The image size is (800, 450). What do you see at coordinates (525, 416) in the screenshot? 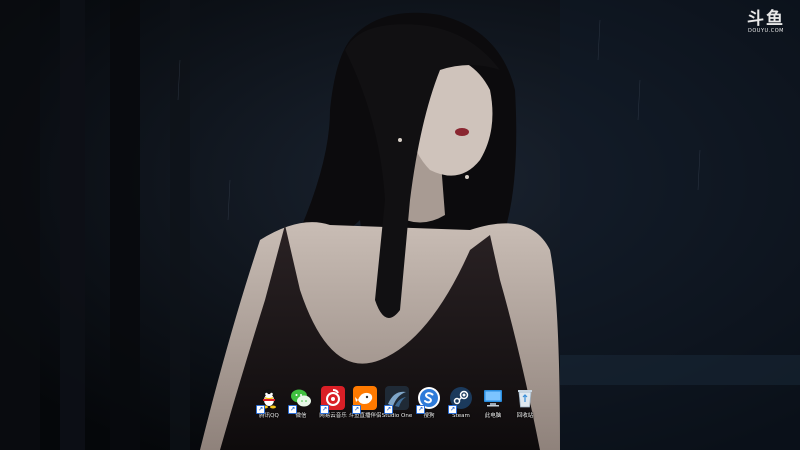
I see `desktop-icon-label: 回收站` at bounding box center [525, 416].